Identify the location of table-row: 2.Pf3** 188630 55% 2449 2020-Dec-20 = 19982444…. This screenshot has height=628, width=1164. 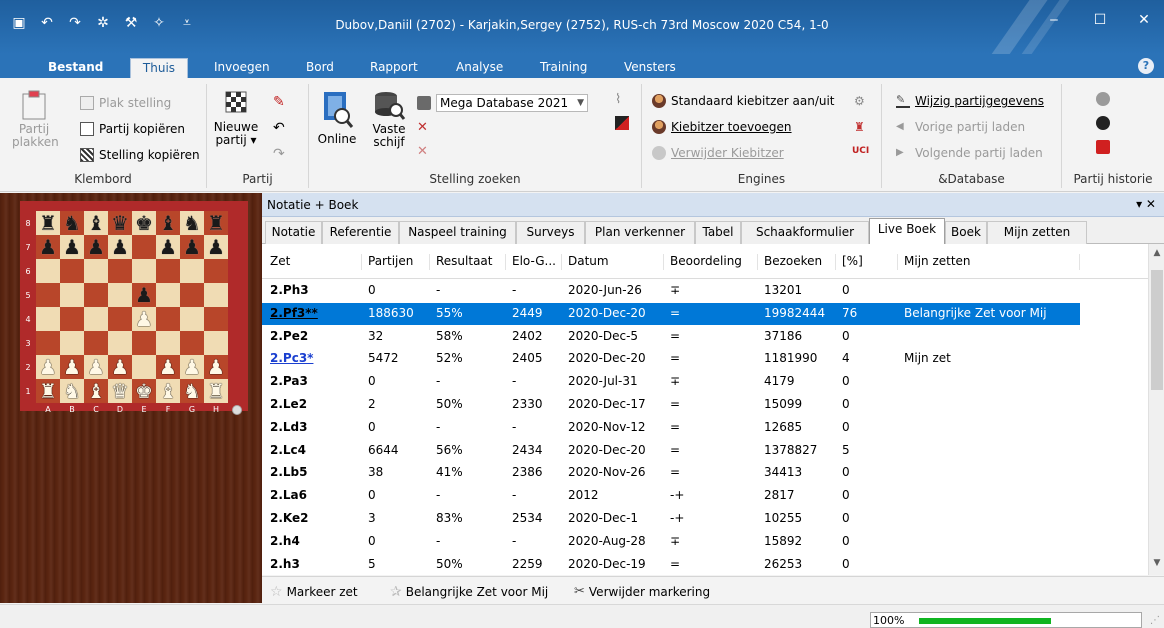
(671, 313).